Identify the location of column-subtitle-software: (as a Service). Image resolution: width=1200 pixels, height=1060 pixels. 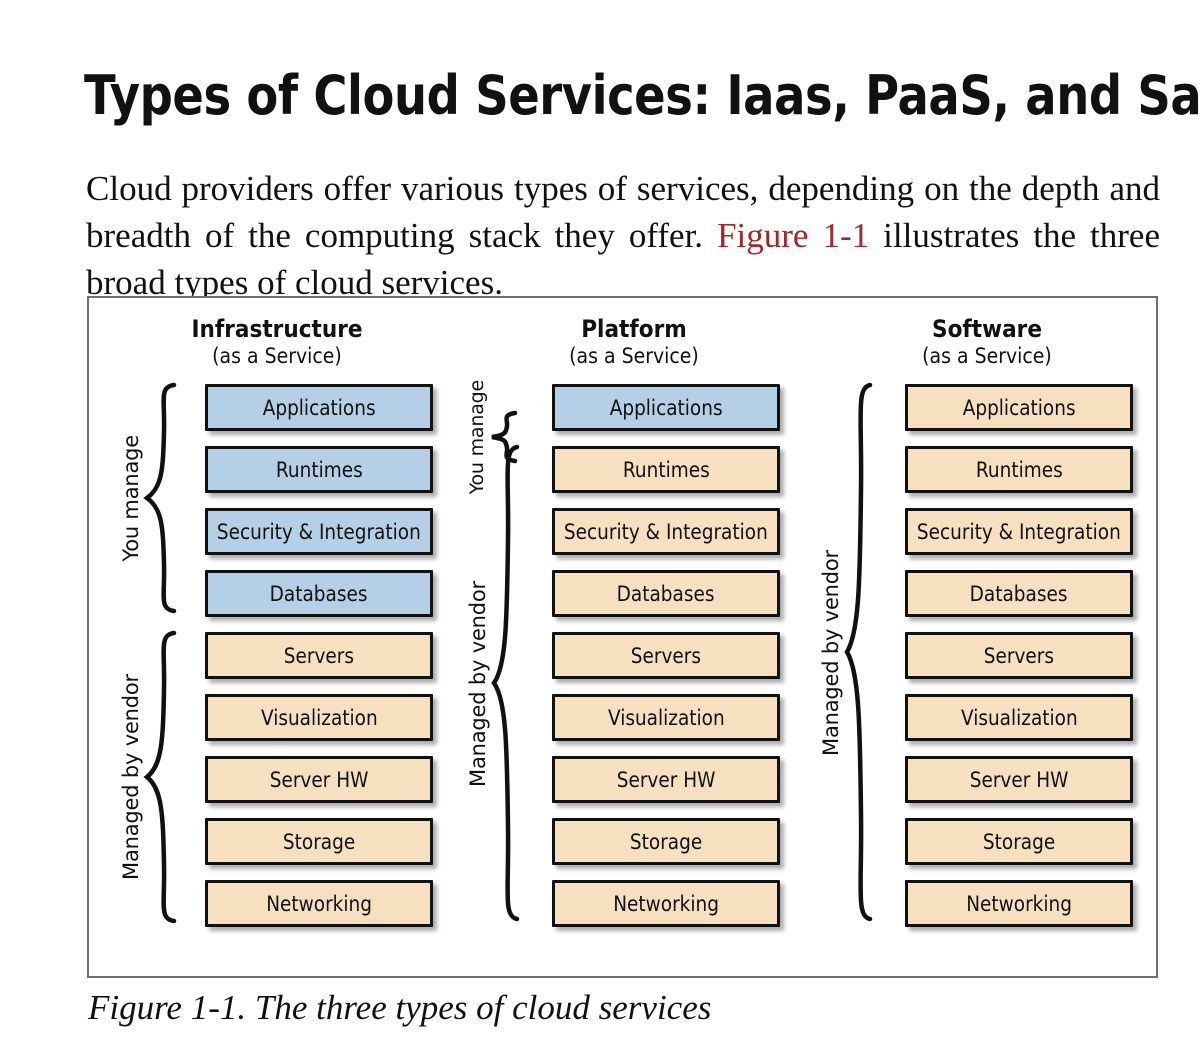
(987, 356).